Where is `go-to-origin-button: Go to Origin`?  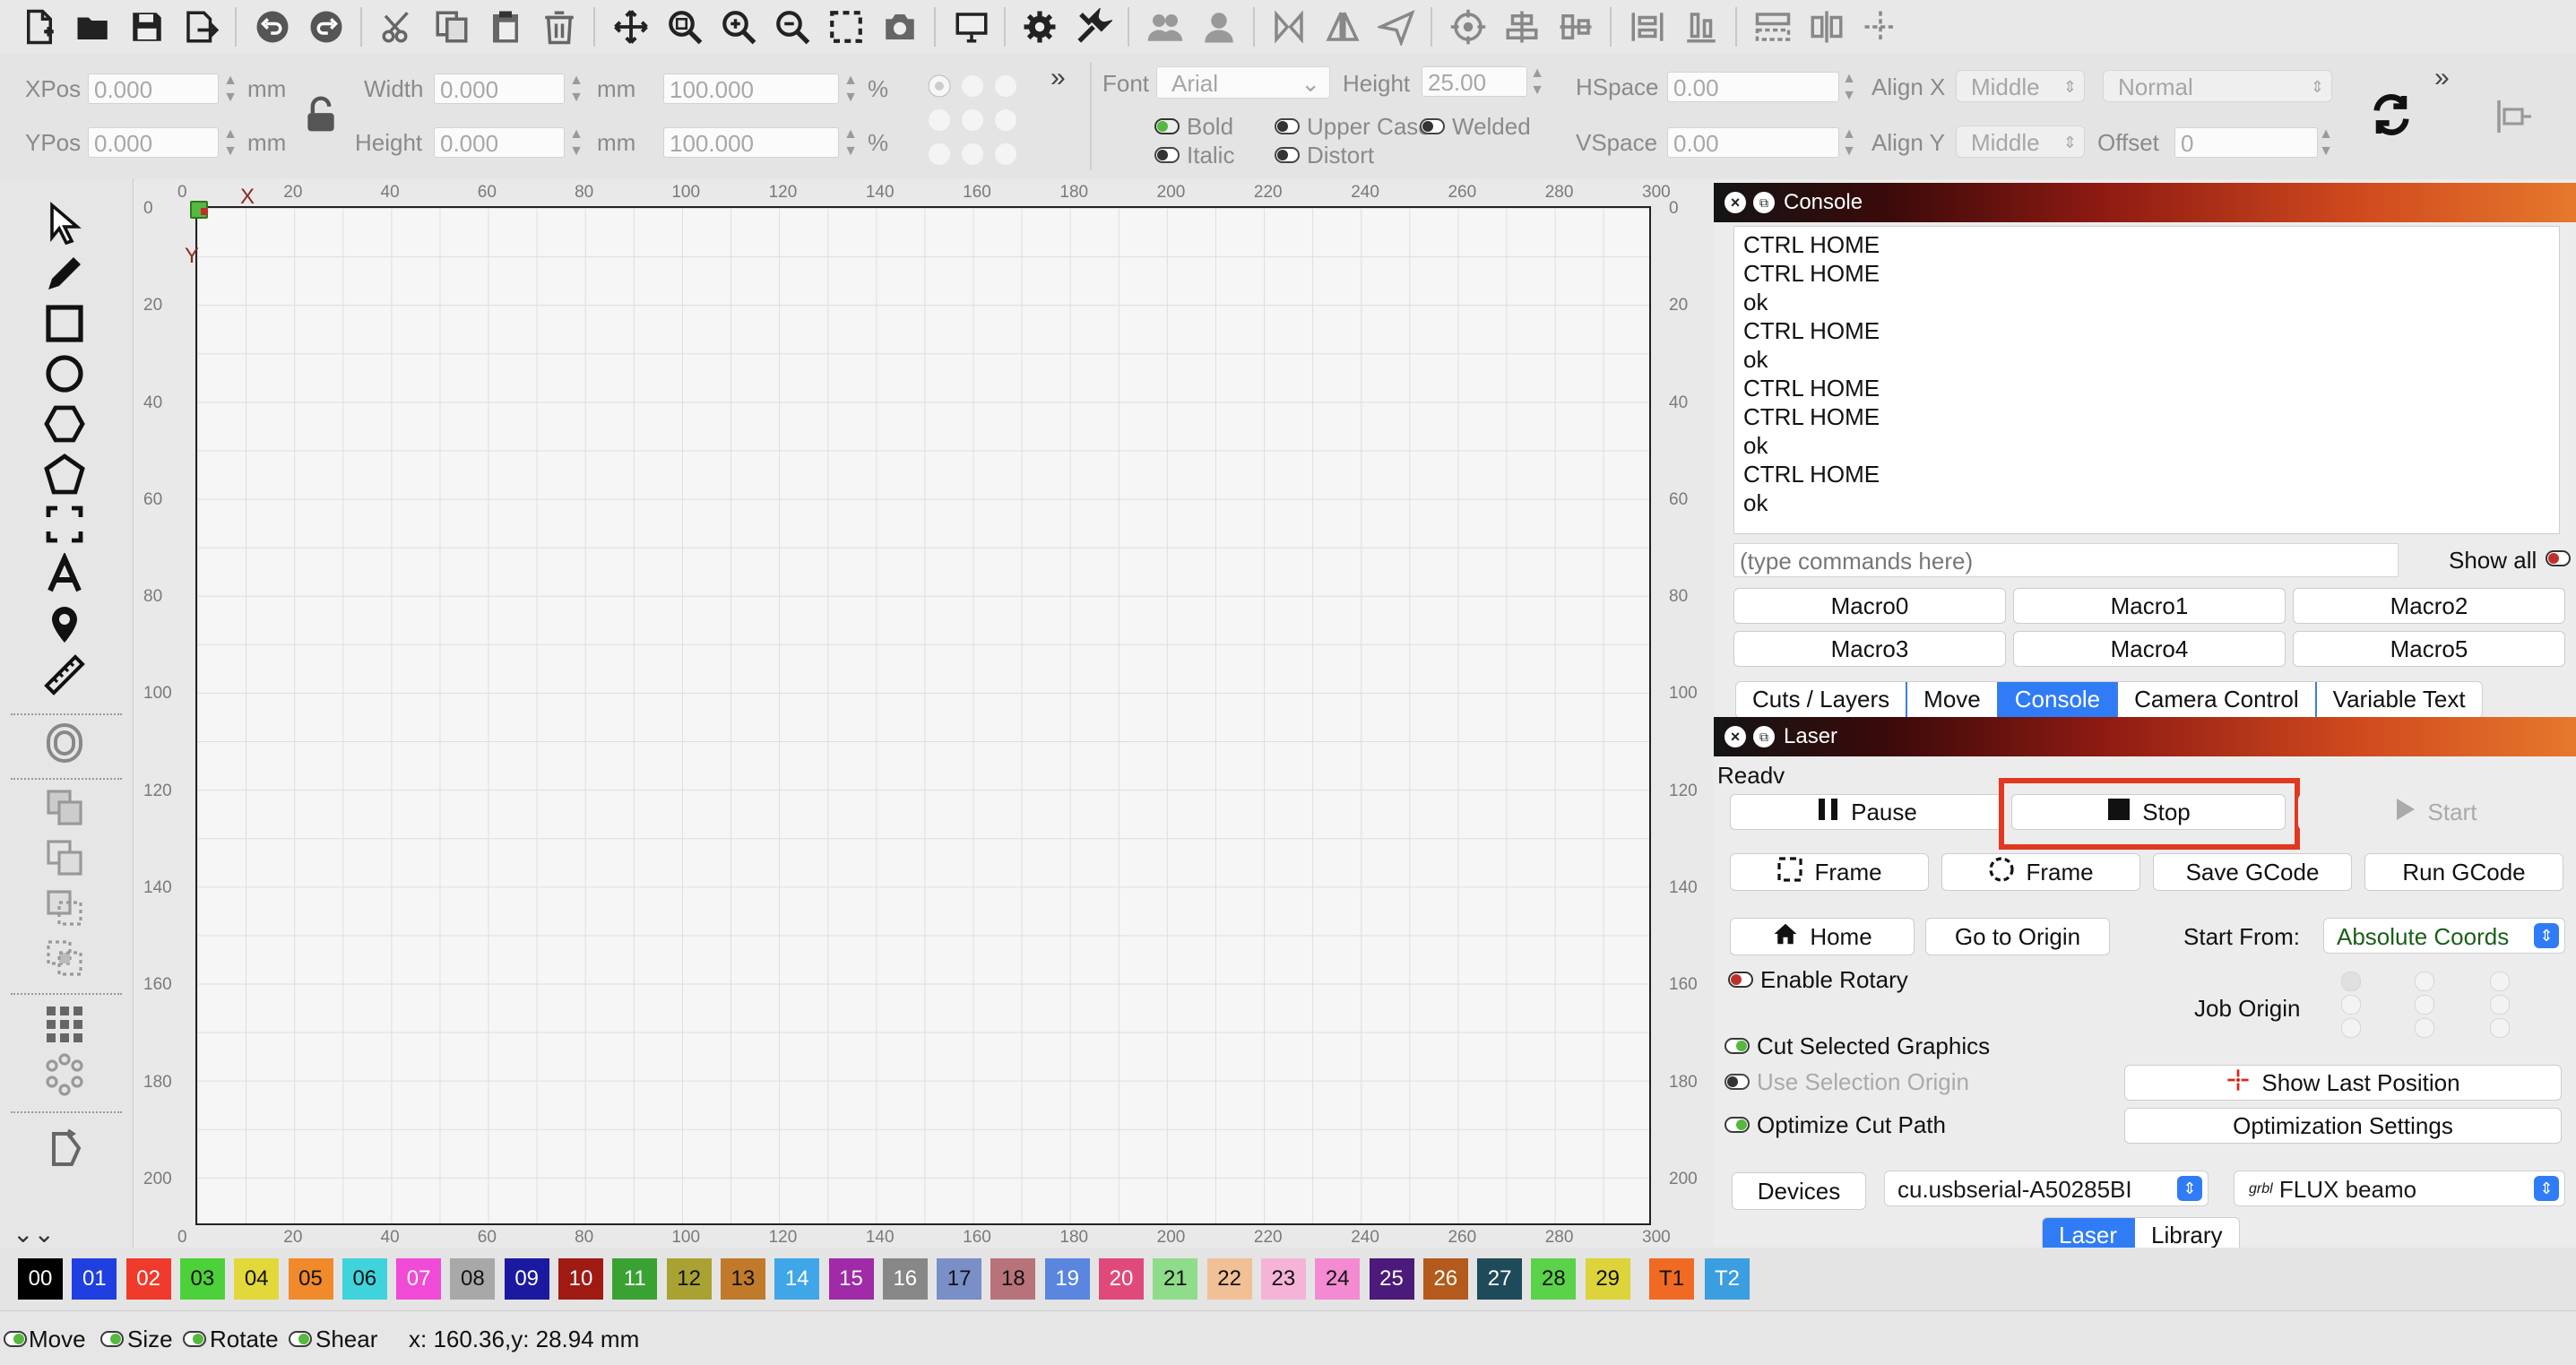 go-to-origin-button: Go to Origin is located at coordinates (2017, 936).